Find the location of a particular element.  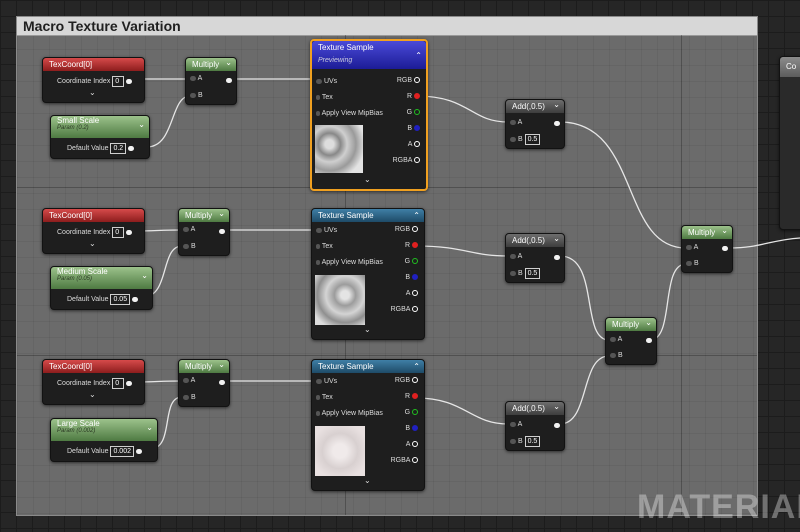

multiply-node-3: Multiply ⌄ A B is located at coordinates (204, 383).